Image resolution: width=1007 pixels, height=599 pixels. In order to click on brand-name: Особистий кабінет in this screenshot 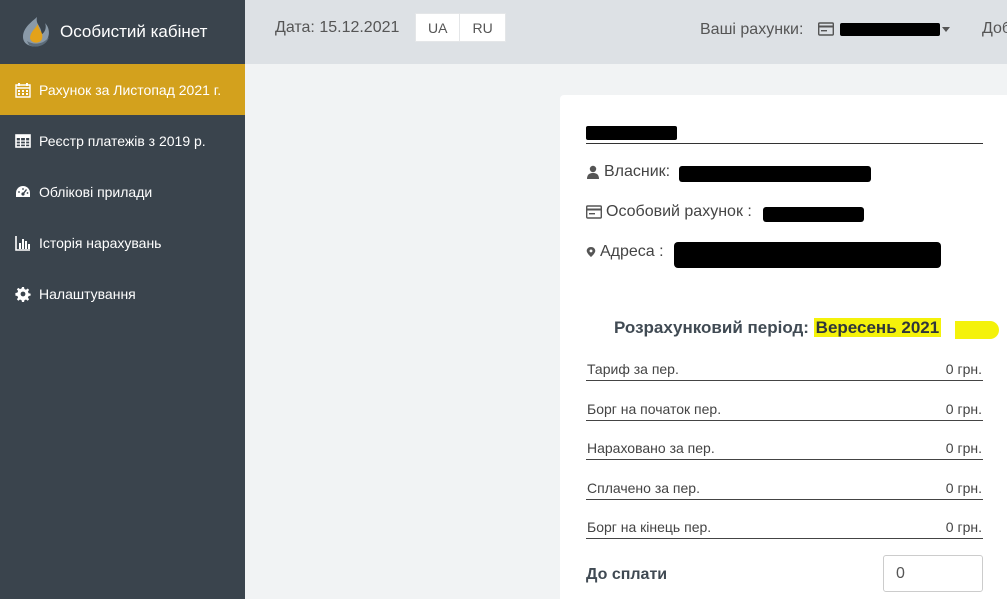, I will do `click(134, 31)`.